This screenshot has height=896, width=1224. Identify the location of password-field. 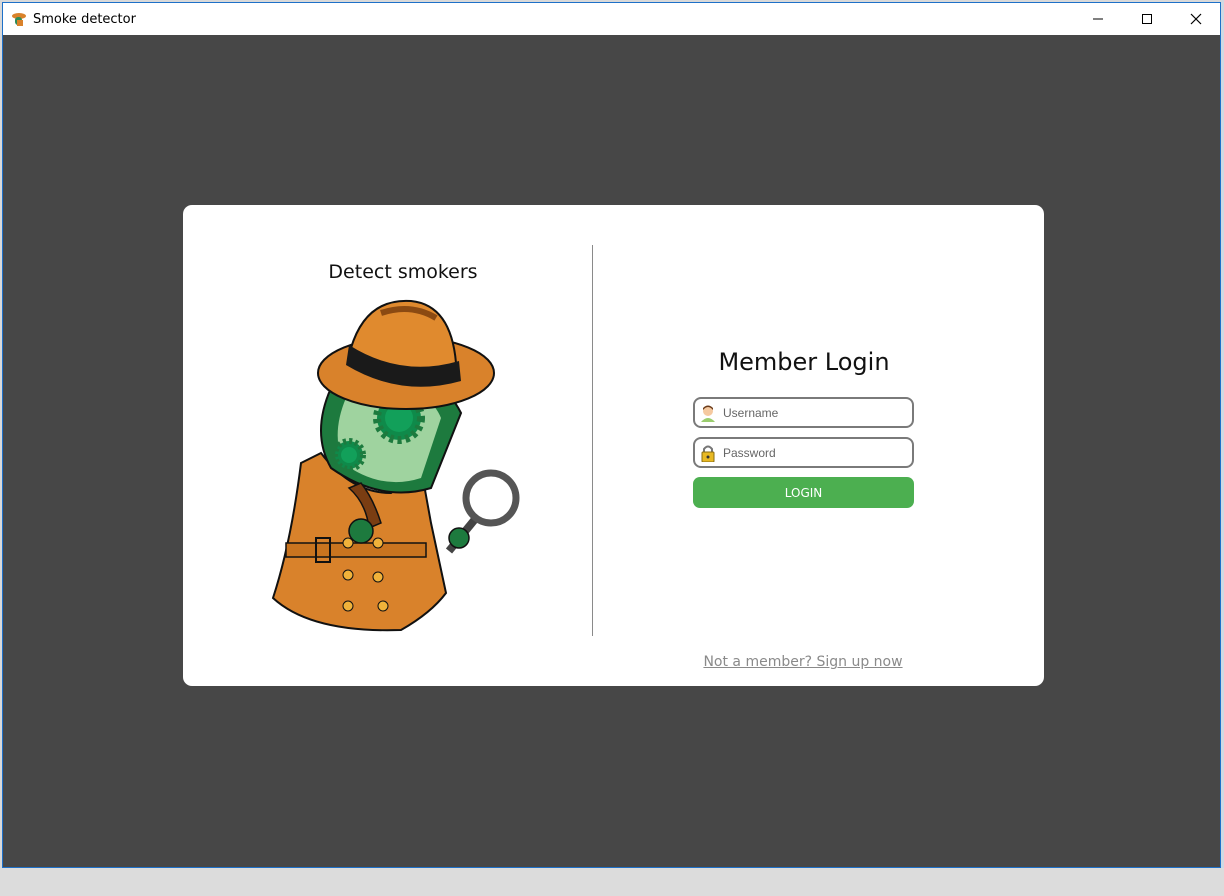
(803, 452).